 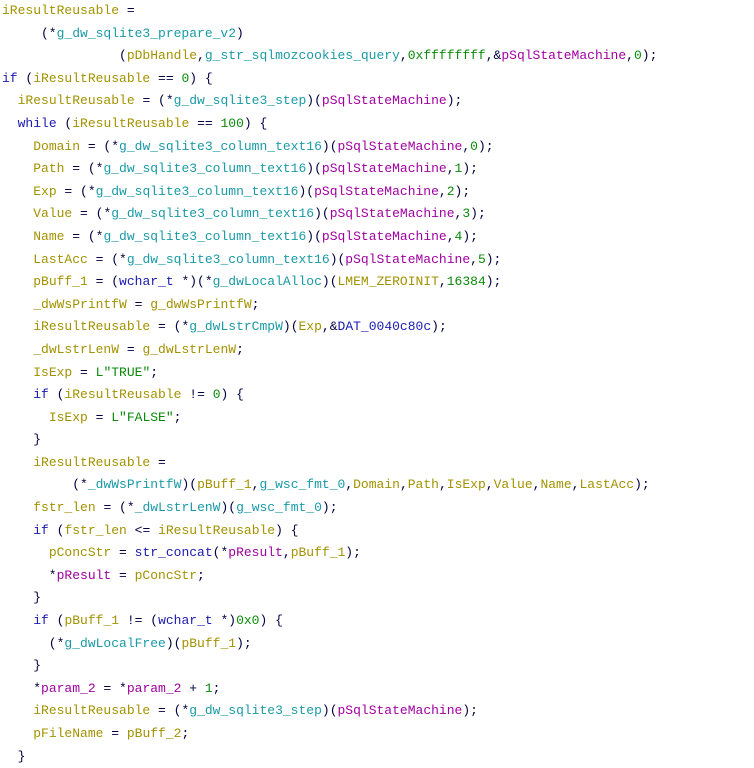 I want to click on number-literal-token: 0x0, so click(x=247, y=620).